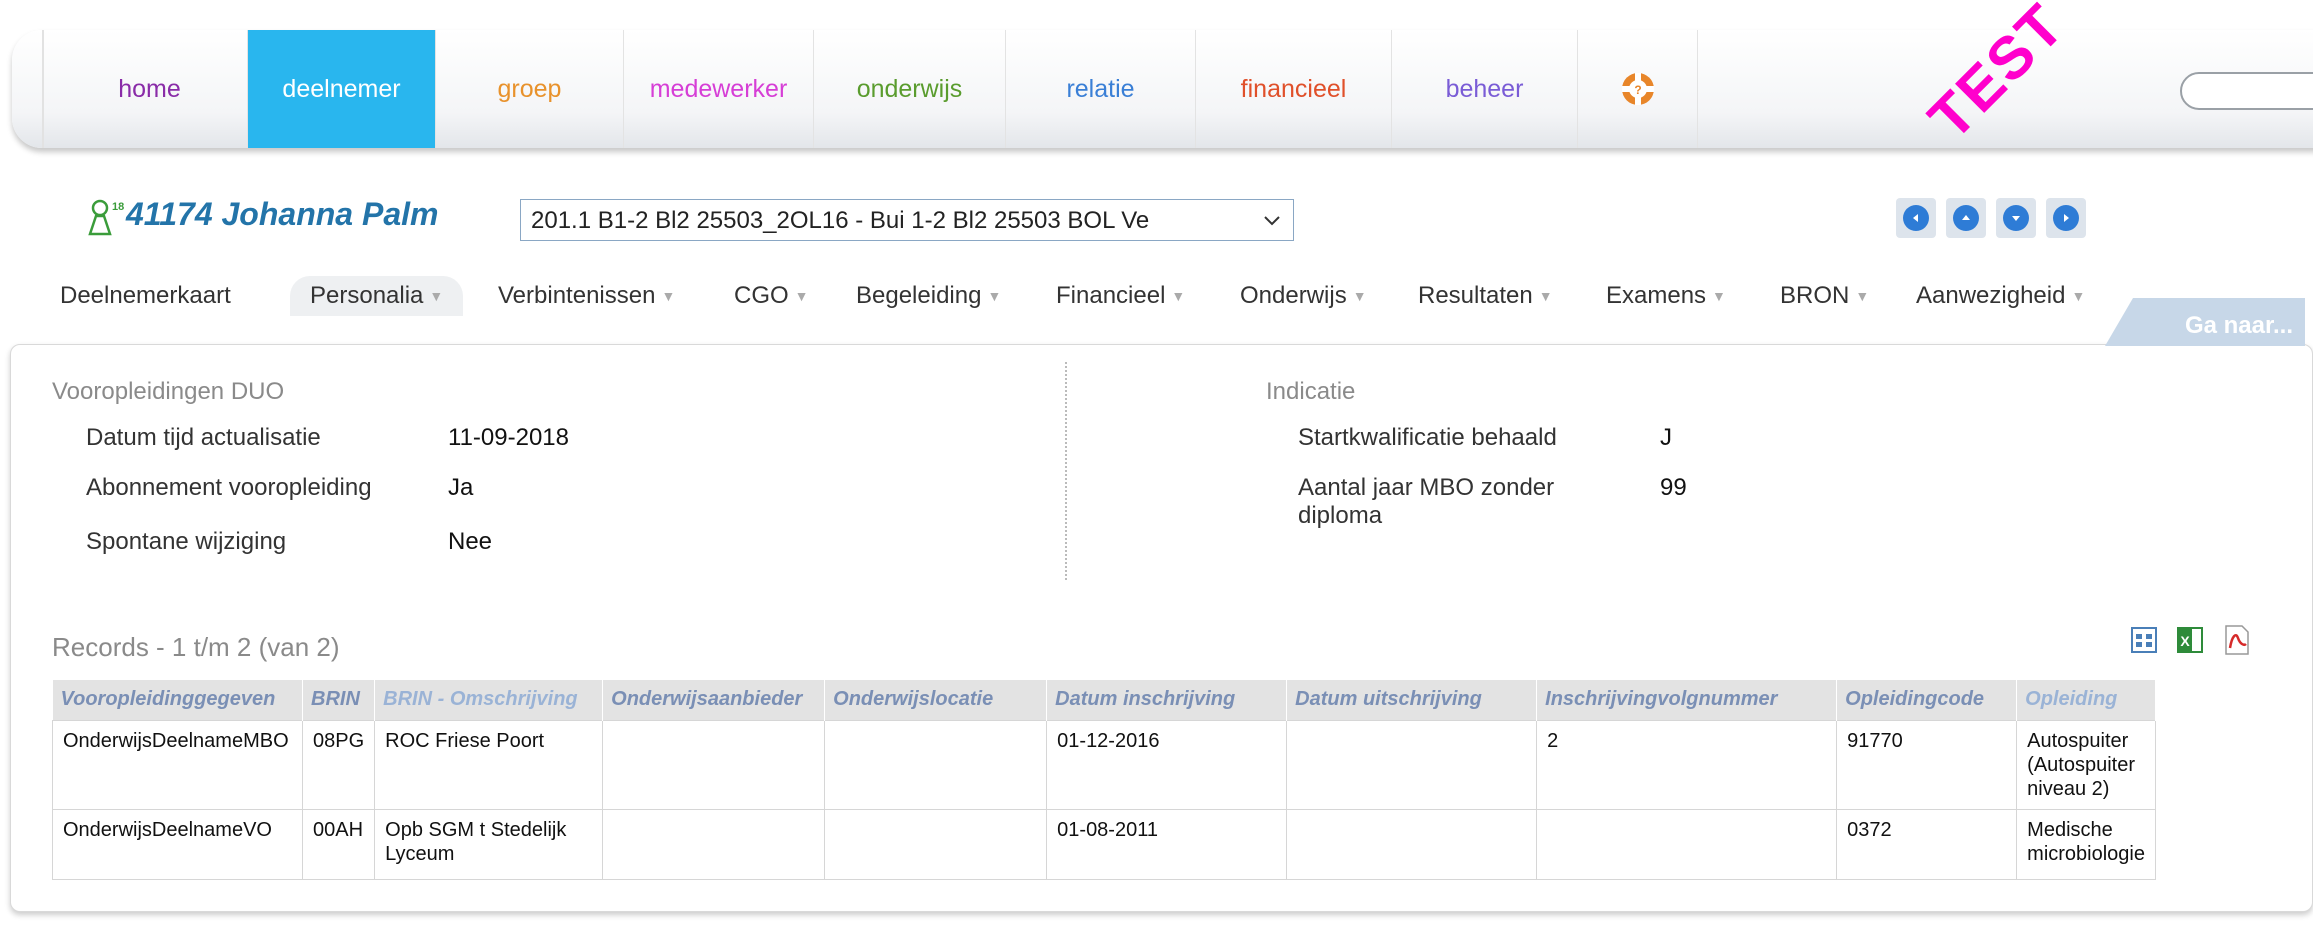  What do you see at coordinates (177, 764) in the screenshot?
I see `table-cell: OnderwijsDeelnameMBO` at bounding box center [177, 764].